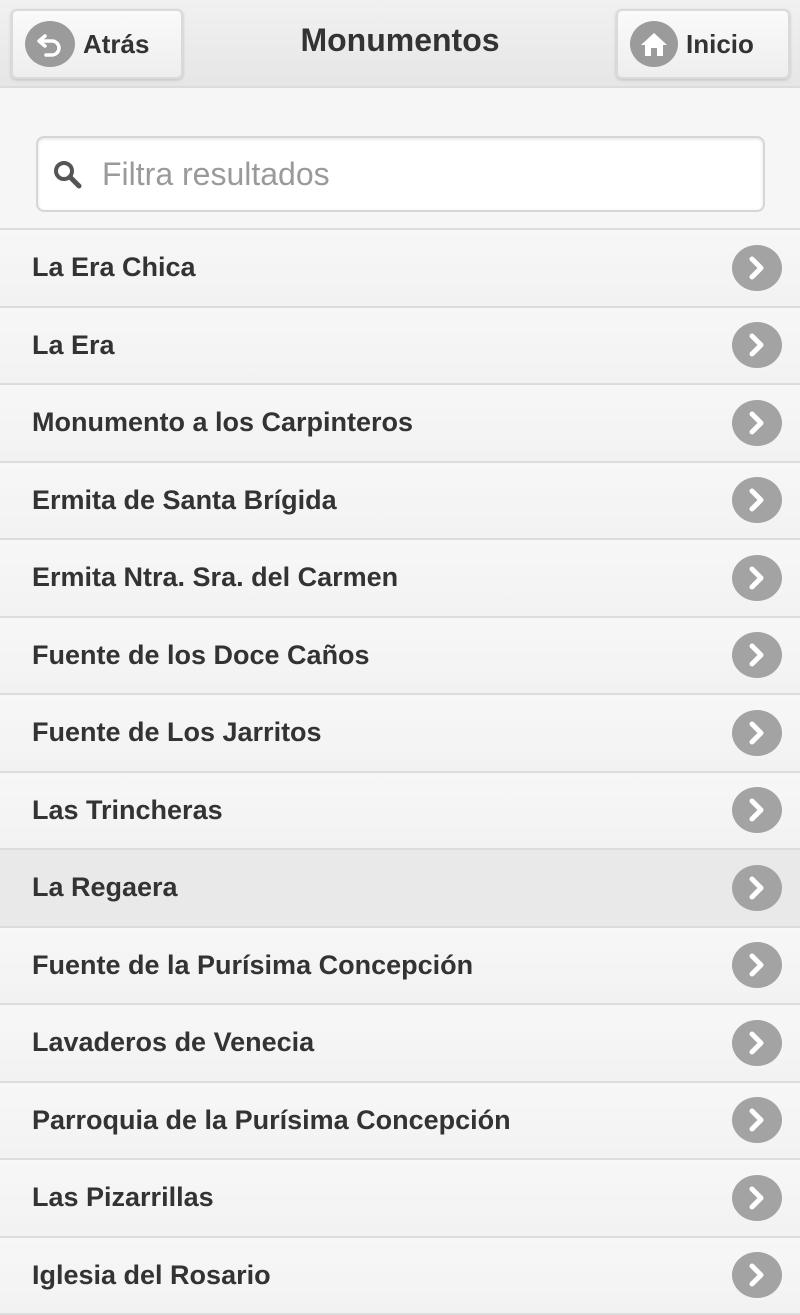 The height and width of the screenshot is (1315, 800). I want to click on home-button: Inicio, so click(703, 44).